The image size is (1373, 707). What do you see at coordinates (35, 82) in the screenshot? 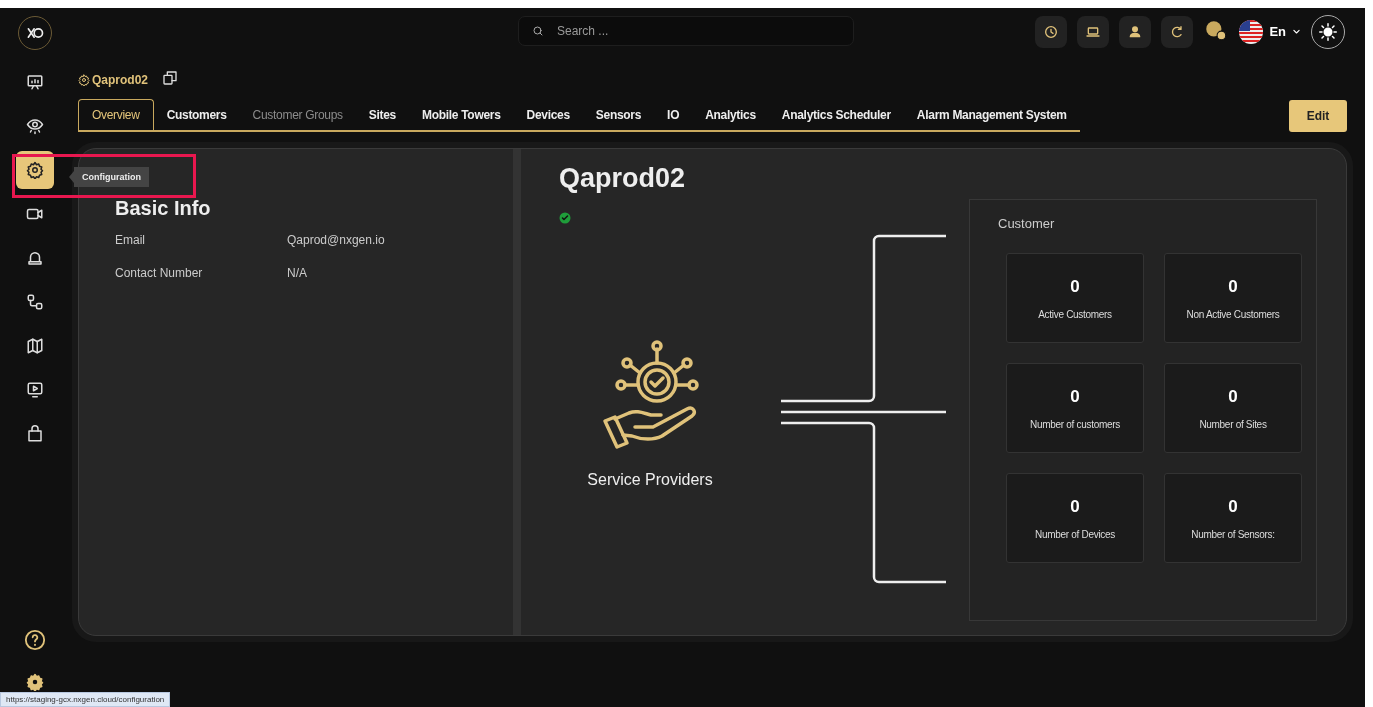
I see `presentation-board-icon` at bounding box center [35, 82].